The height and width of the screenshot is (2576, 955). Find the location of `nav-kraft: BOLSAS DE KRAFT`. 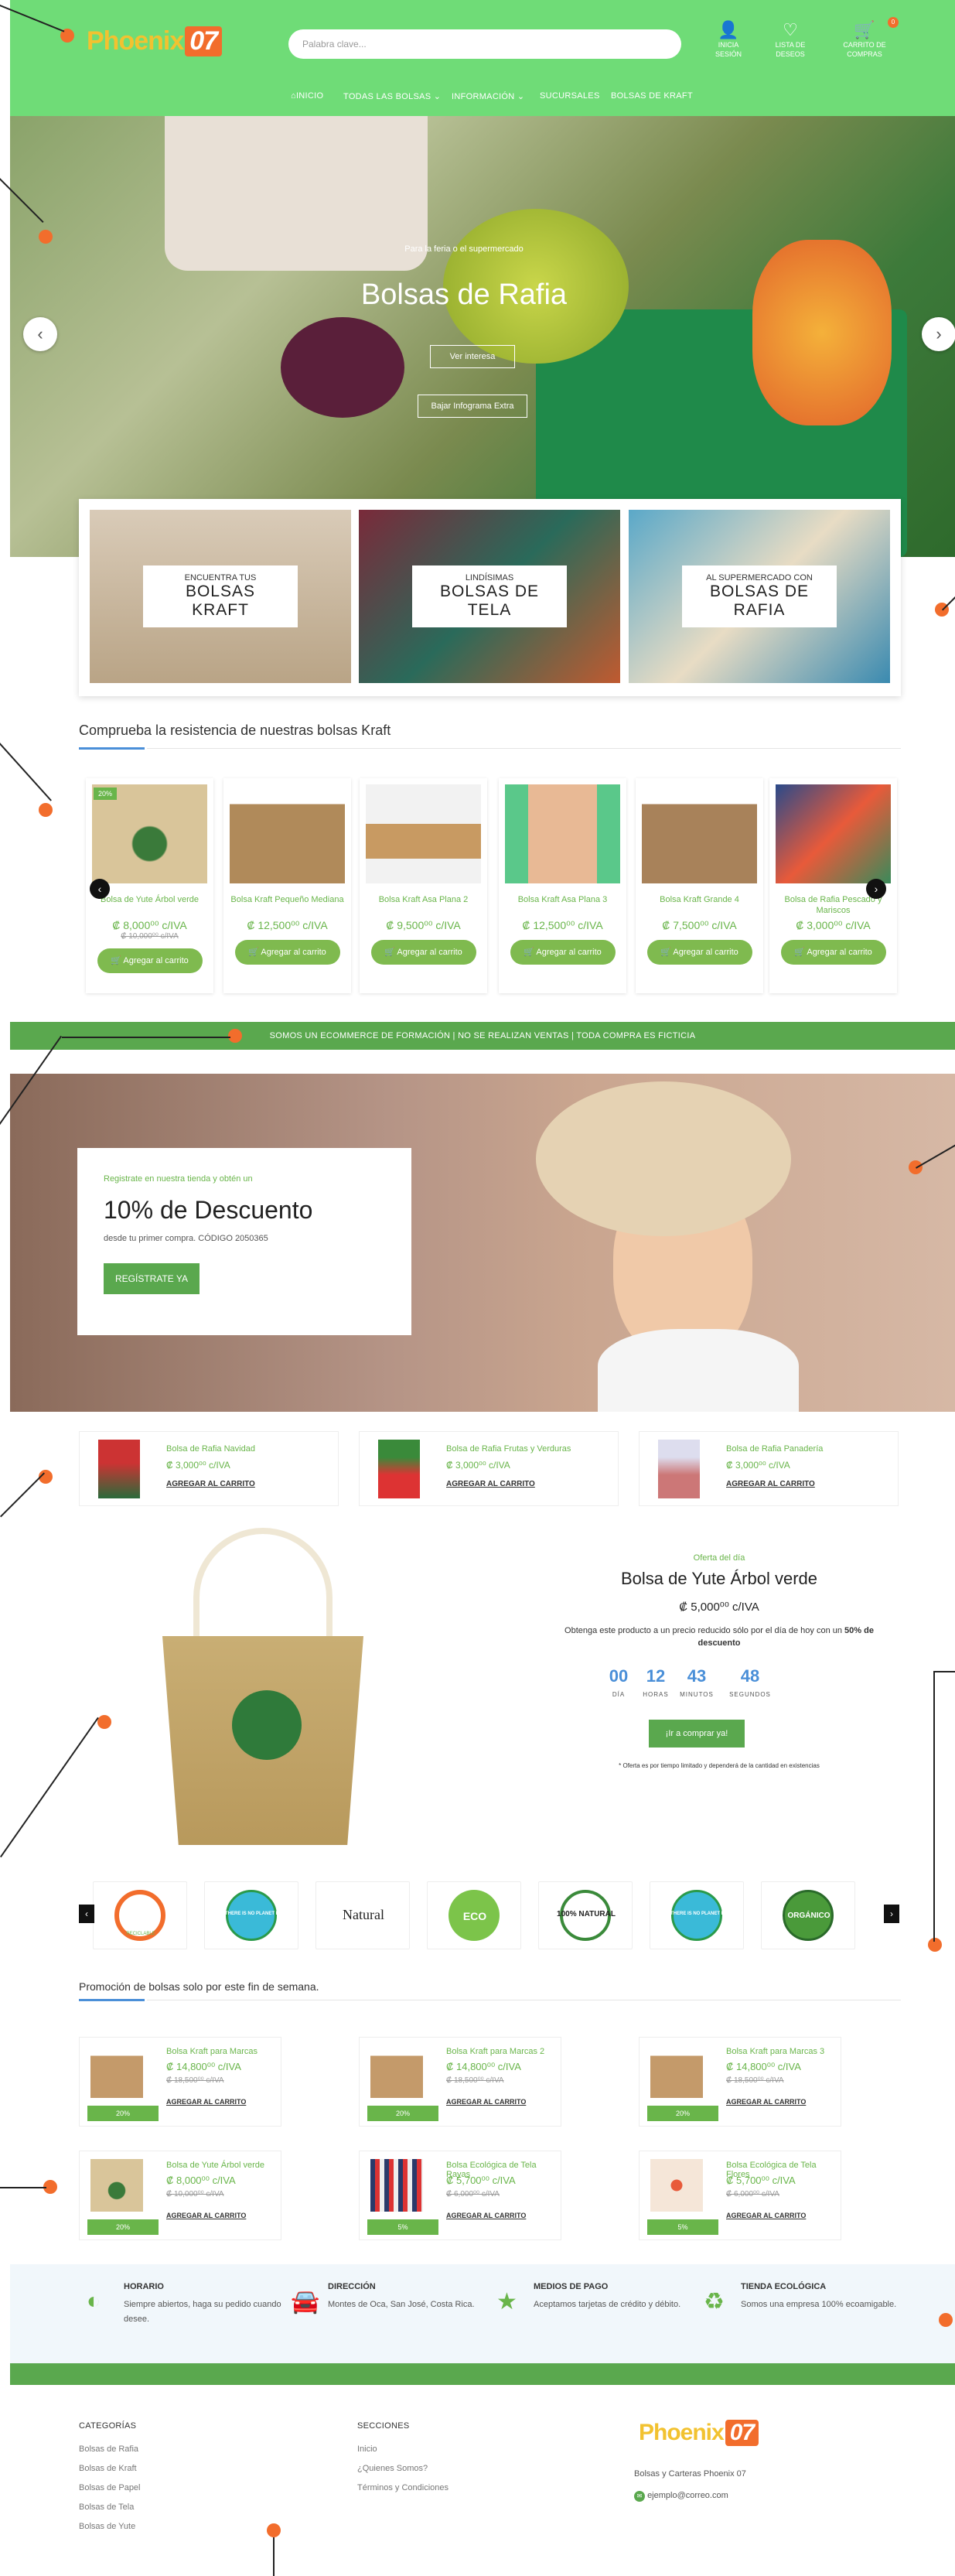

nav-kraft: BOLSAS DE KRAFT is located at coordinates (652, 96).